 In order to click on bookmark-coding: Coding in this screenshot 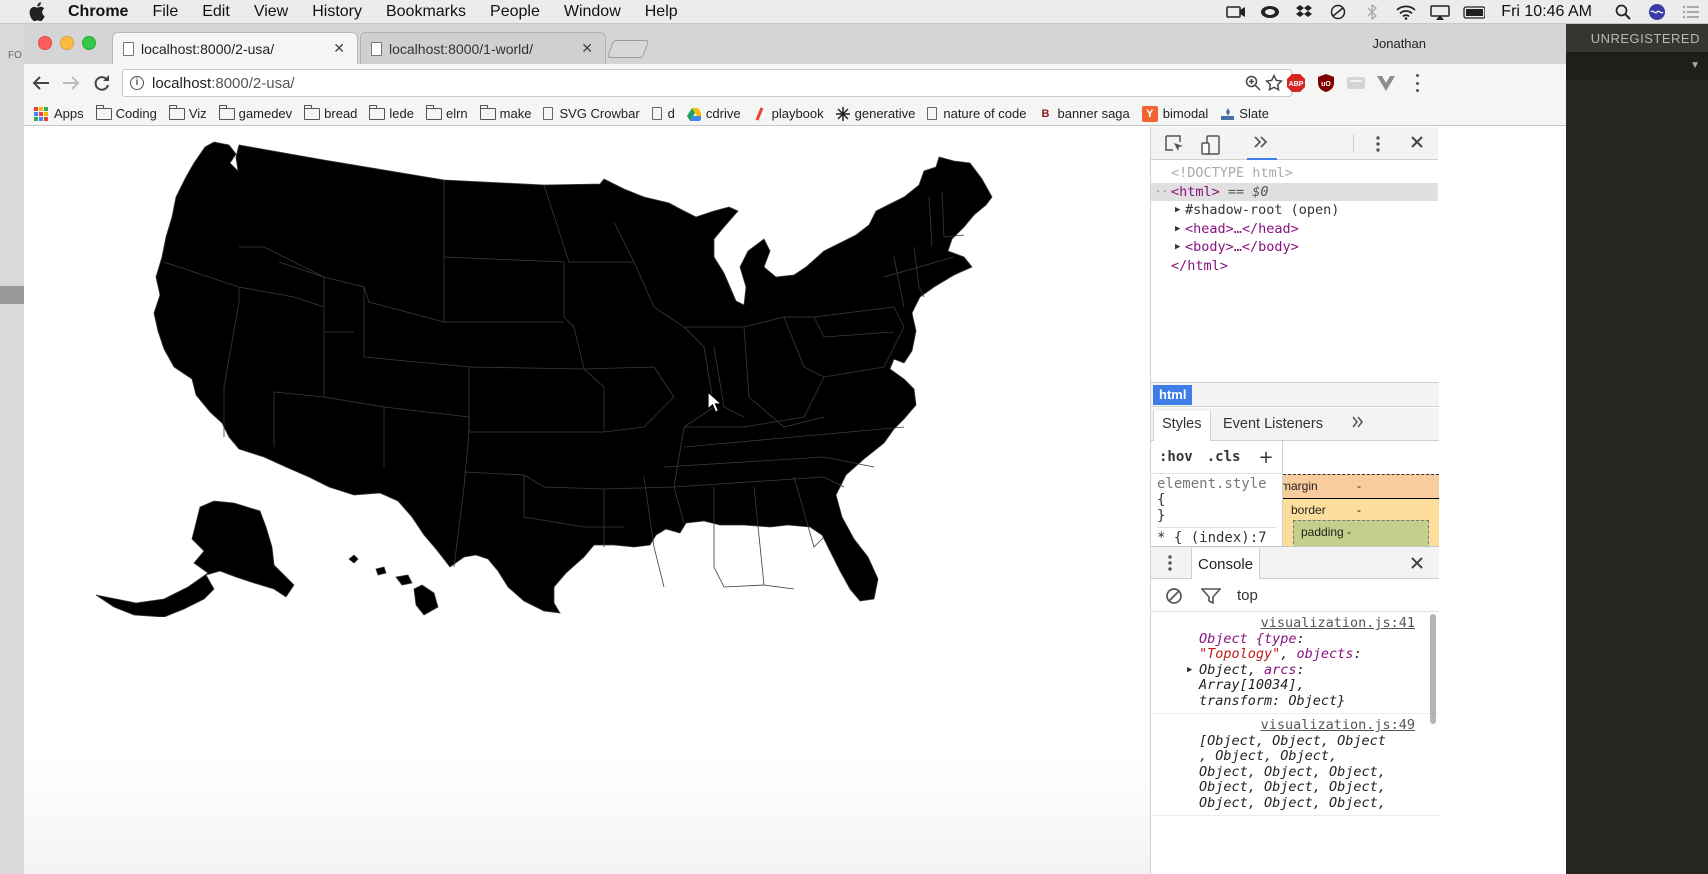, I will do `click(126, 112)`.